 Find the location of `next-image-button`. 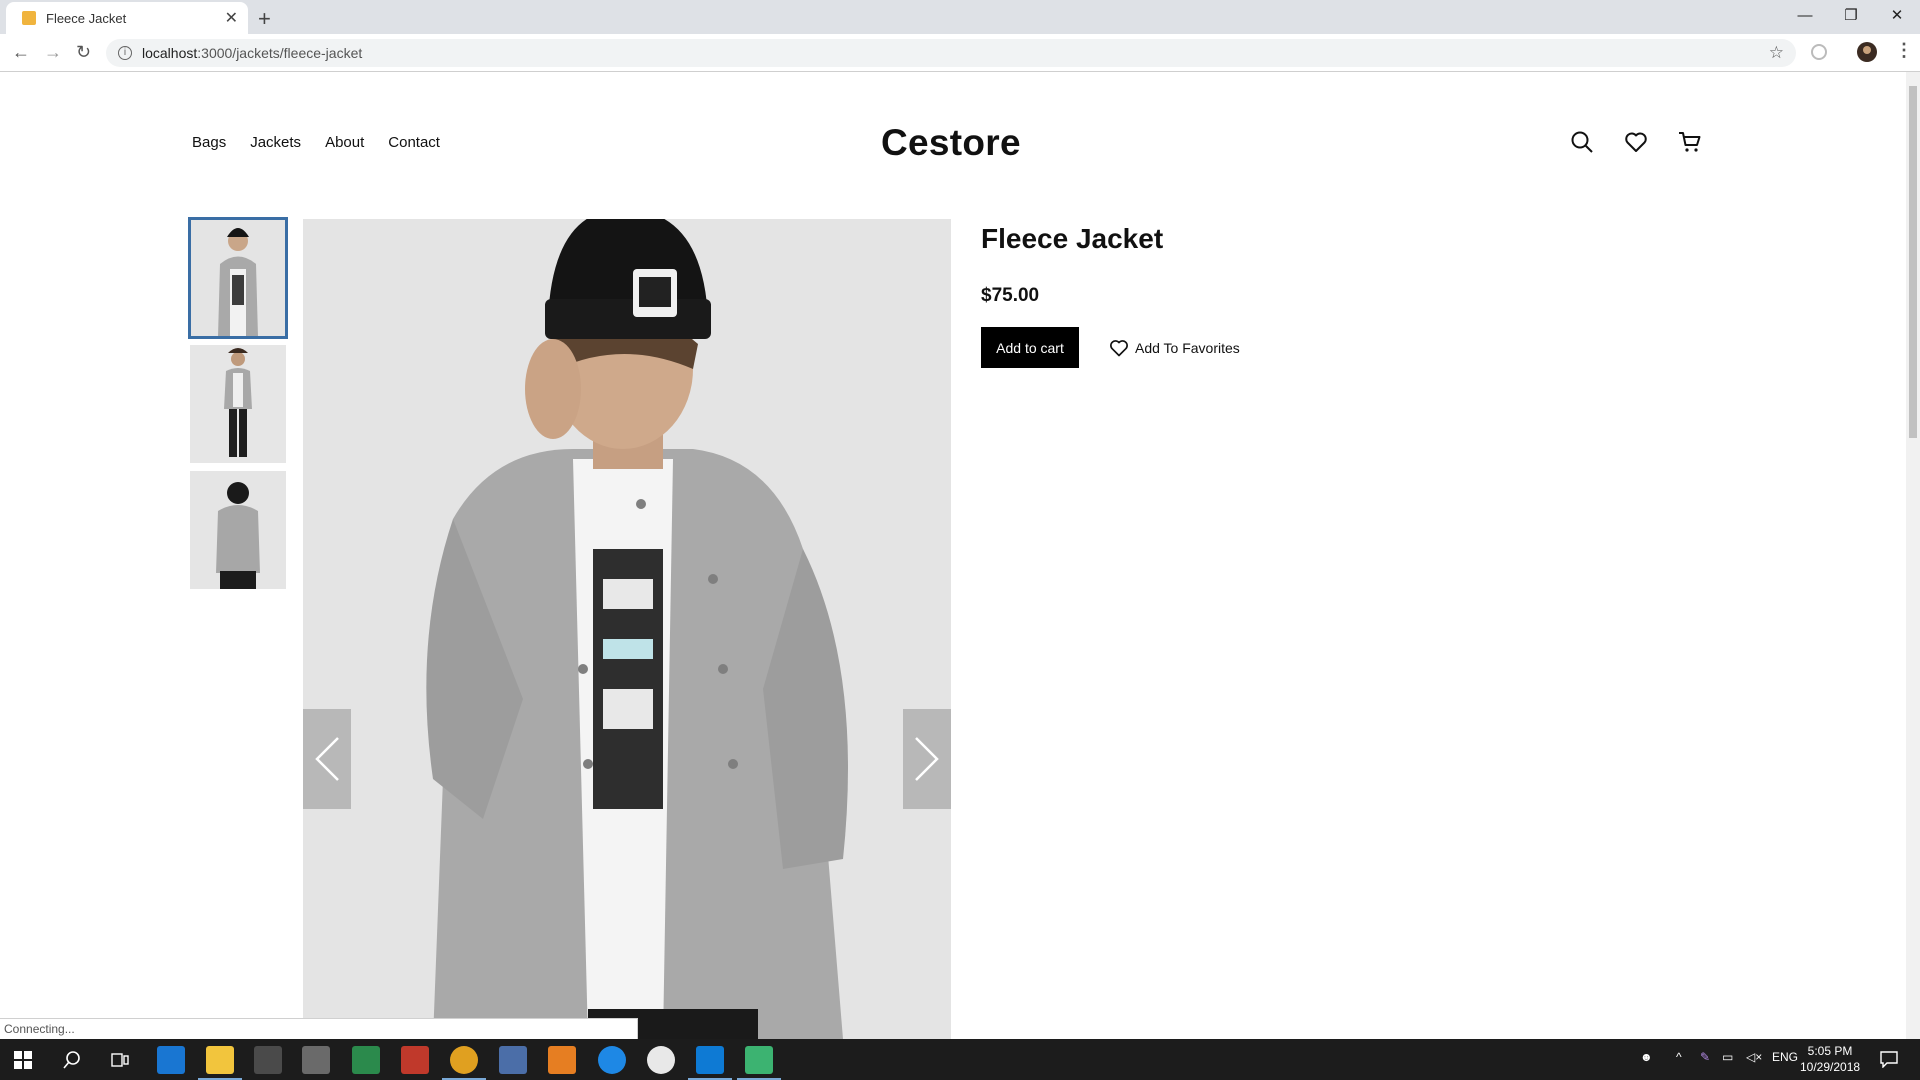

next-image-button is located at coordinates (927, 759).